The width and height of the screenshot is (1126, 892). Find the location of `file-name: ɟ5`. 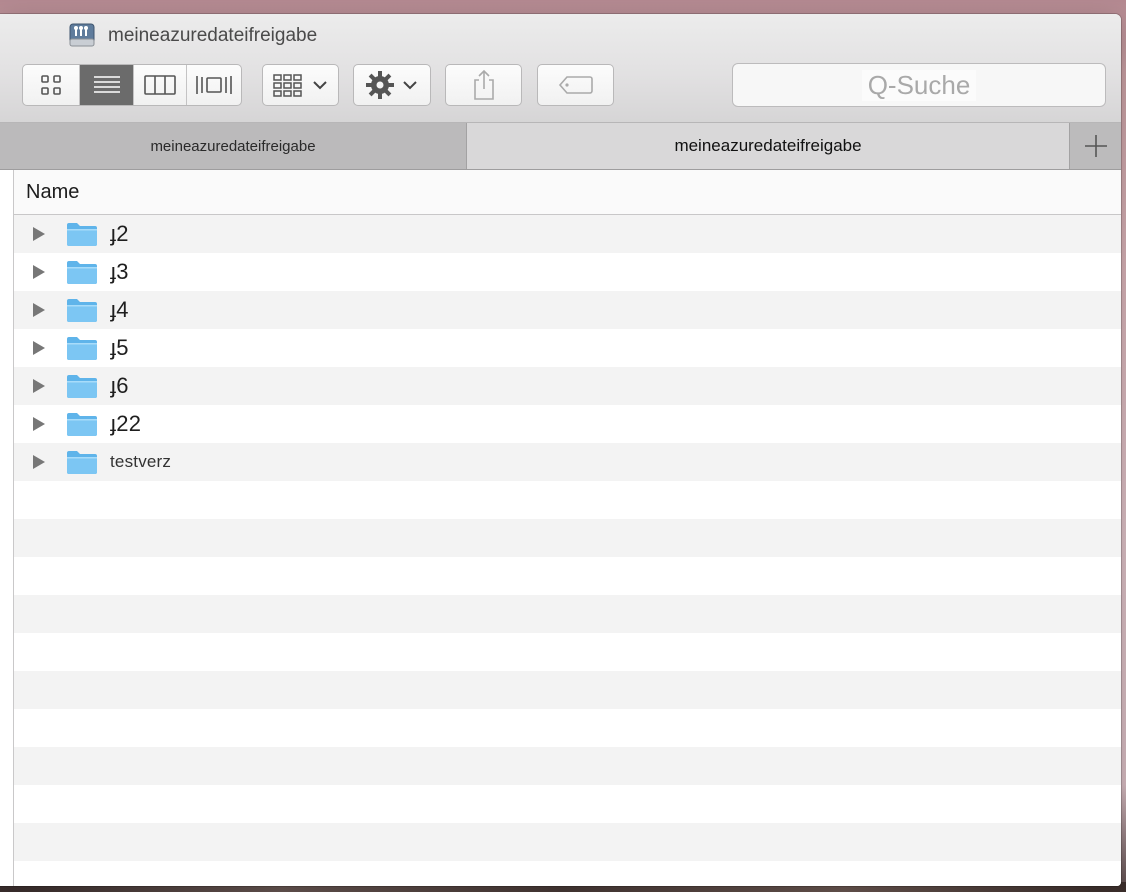

file-name: ɟ5 is located at coordinates (119, 347).